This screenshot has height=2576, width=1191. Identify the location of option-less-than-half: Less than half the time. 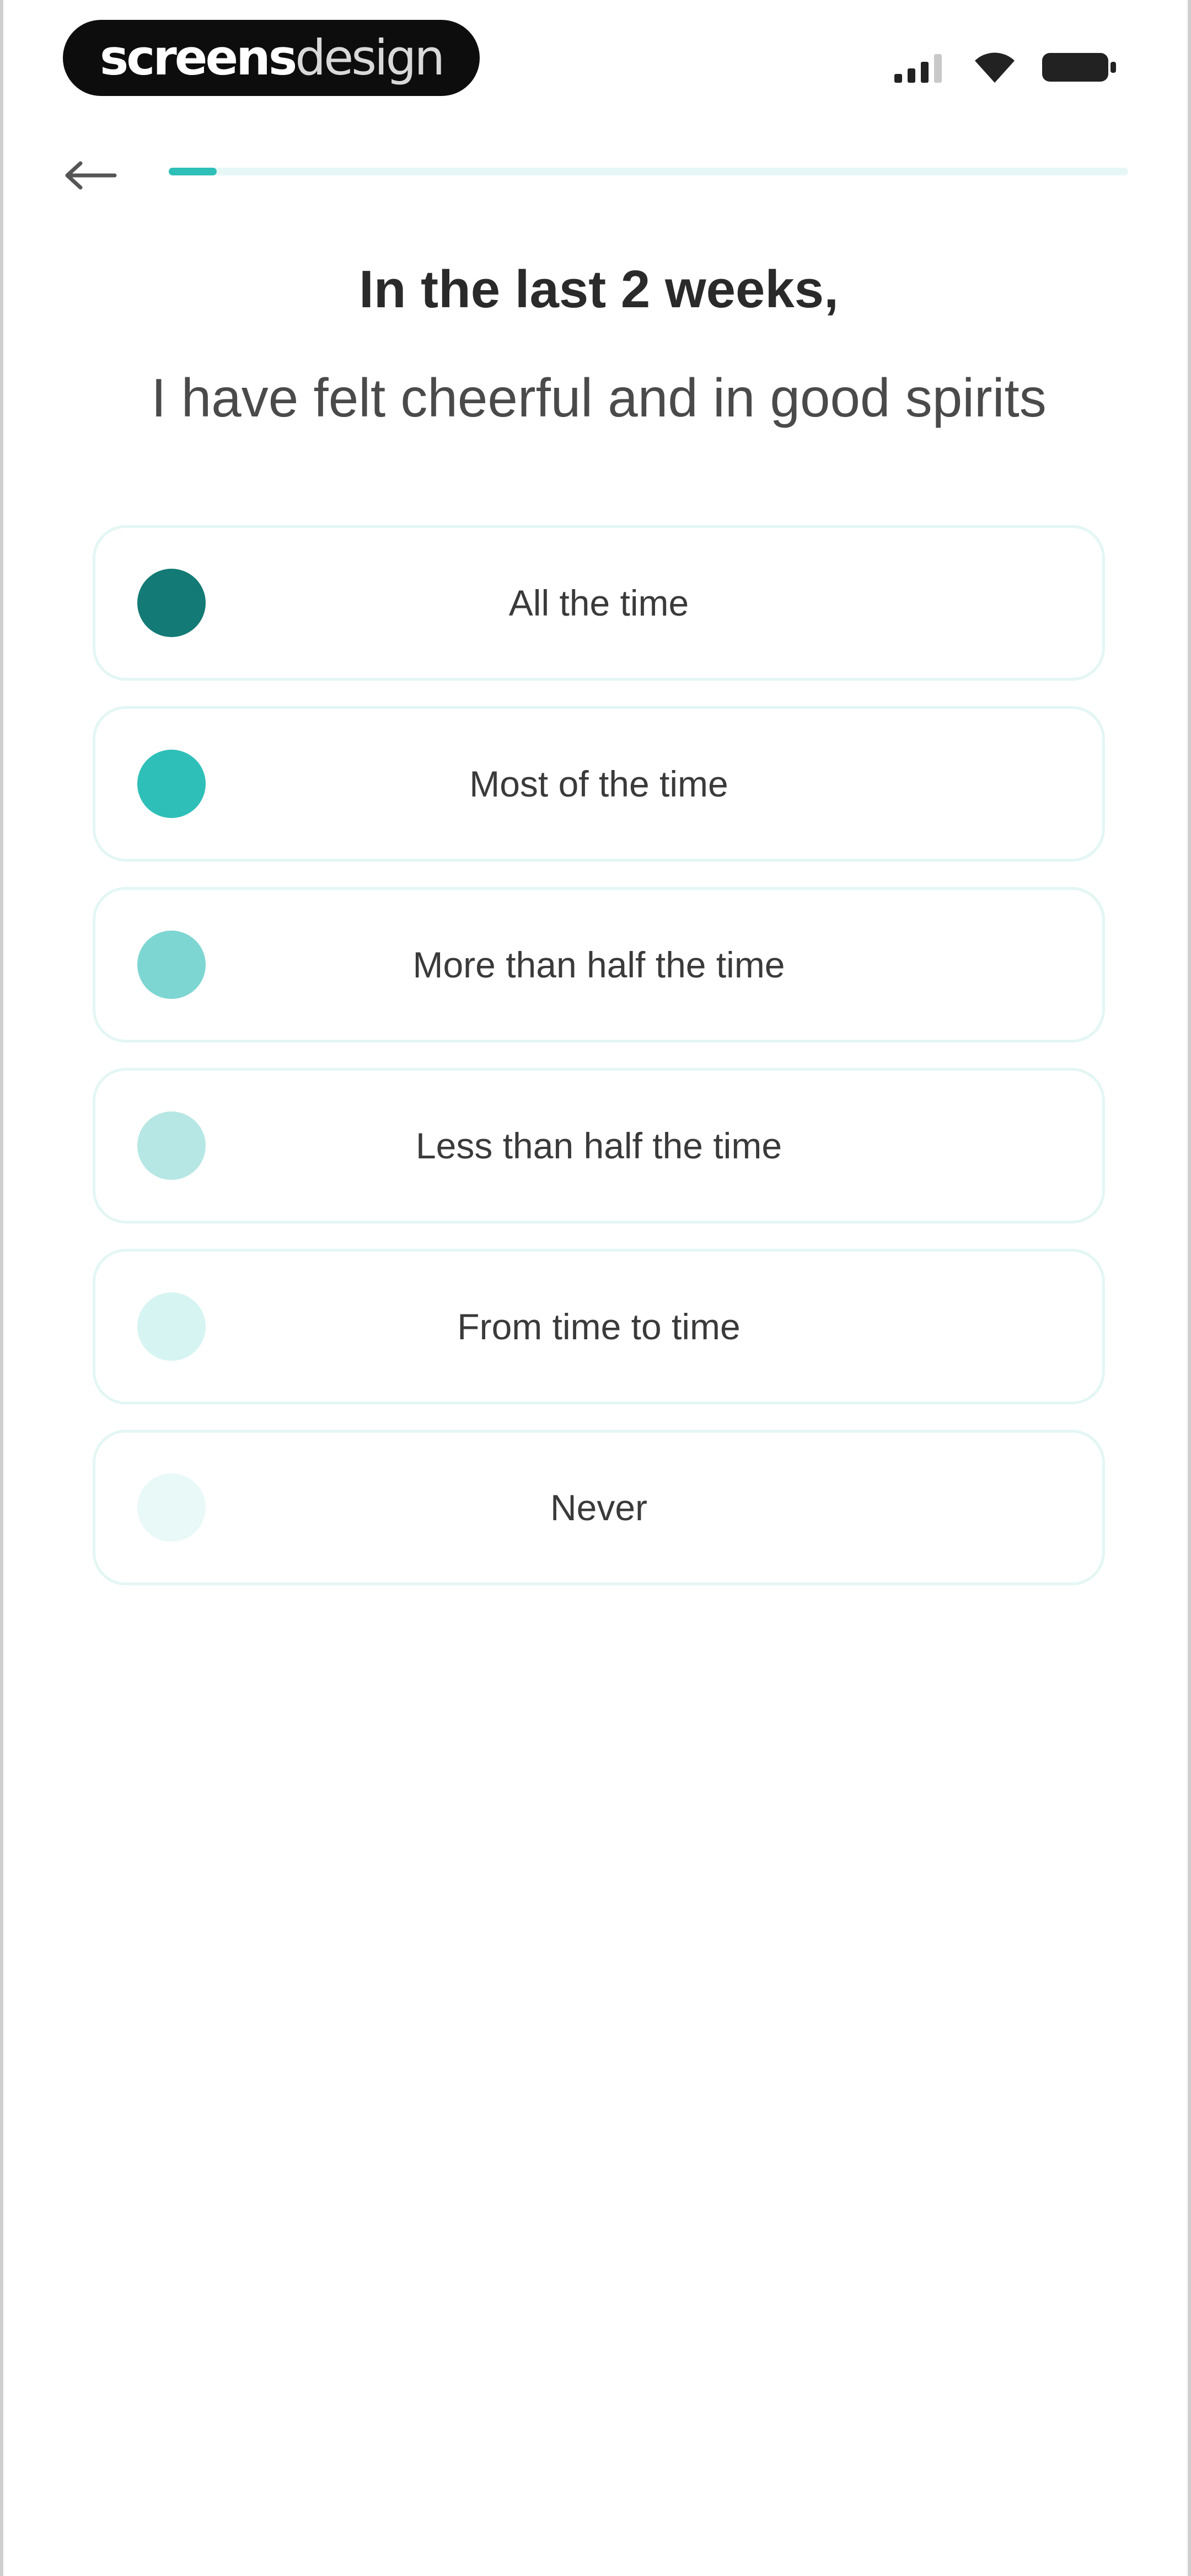
(599, 1145).